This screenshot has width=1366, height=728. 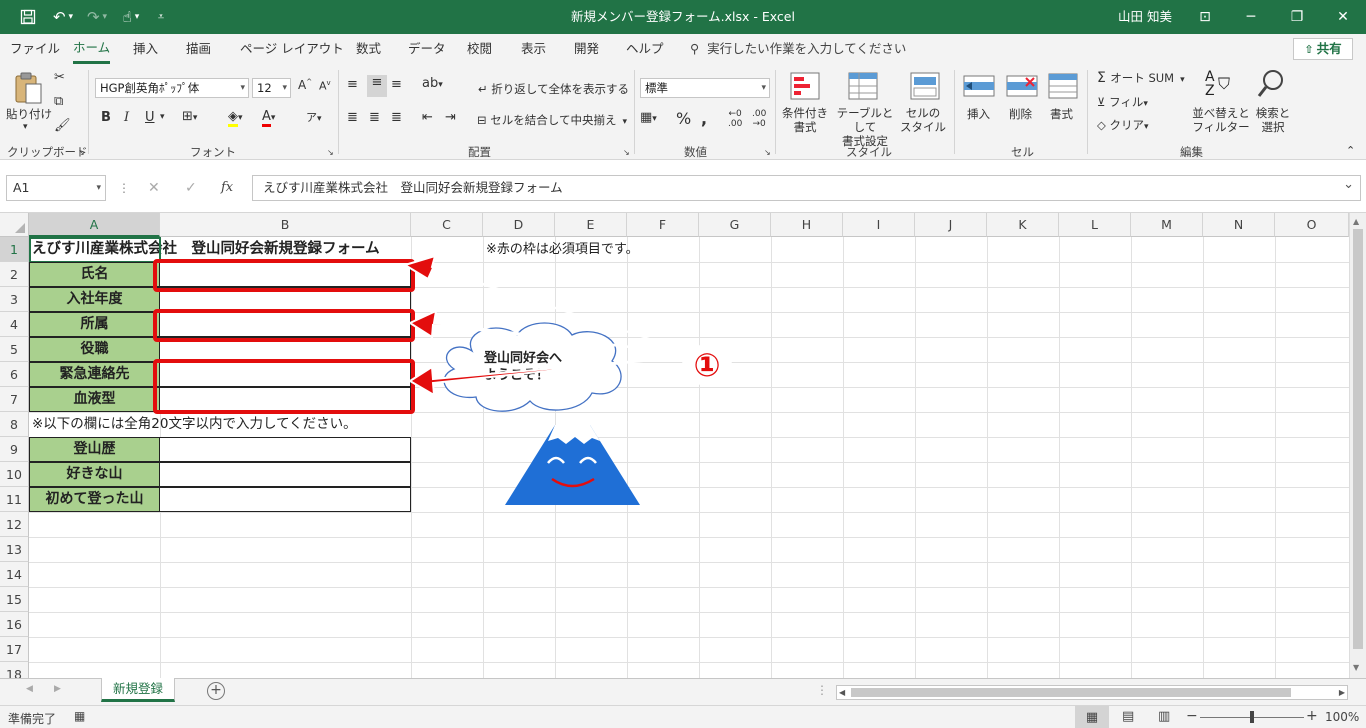 What do you see at coordinates (150, 117) in the screenshot?
I see `underline-button: U` at bounding box center [150, 117].